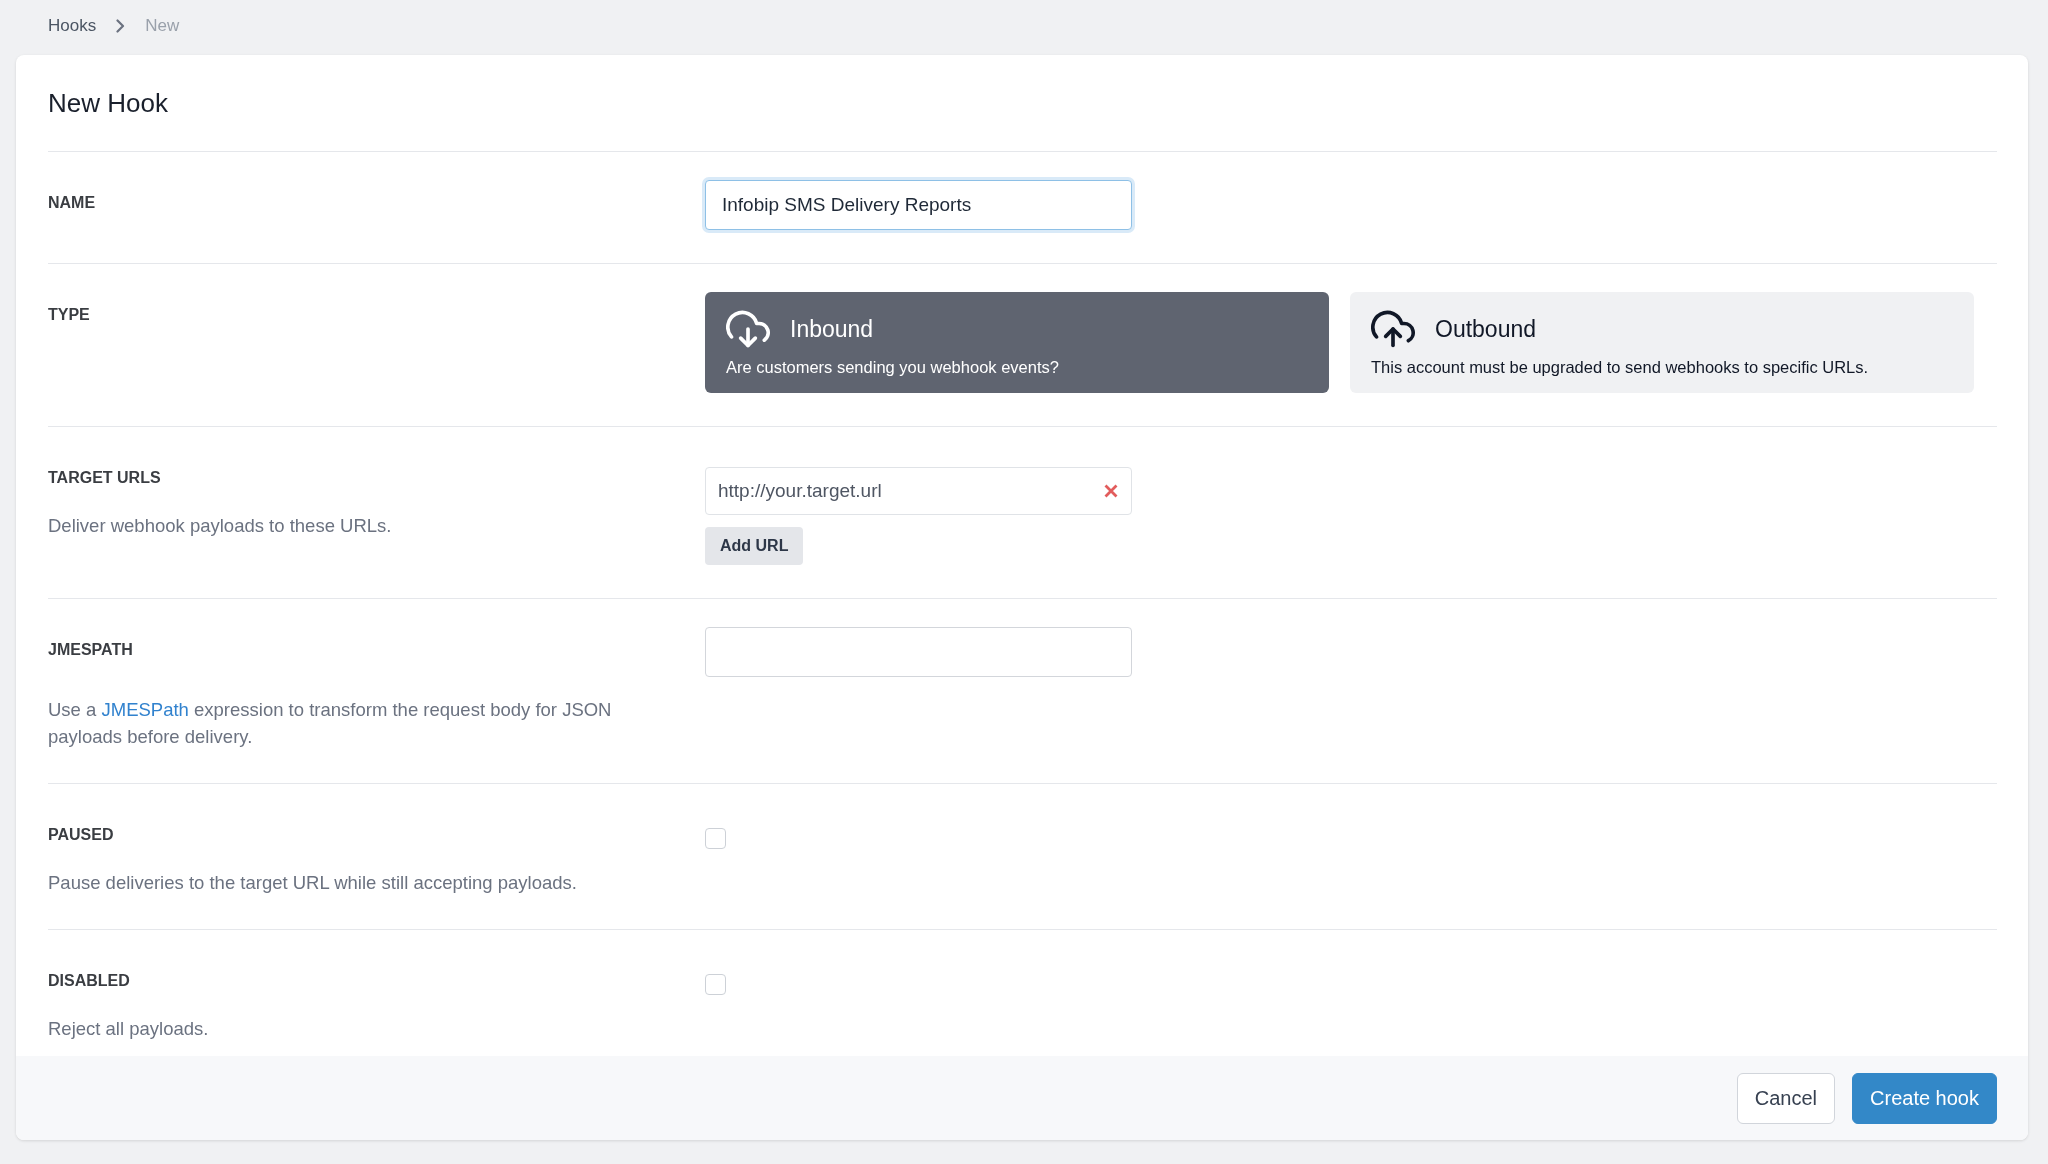 The width and height of the screenshot is (2048, 1164). I want to click on option-title: Outbound, so click(1486, 329).